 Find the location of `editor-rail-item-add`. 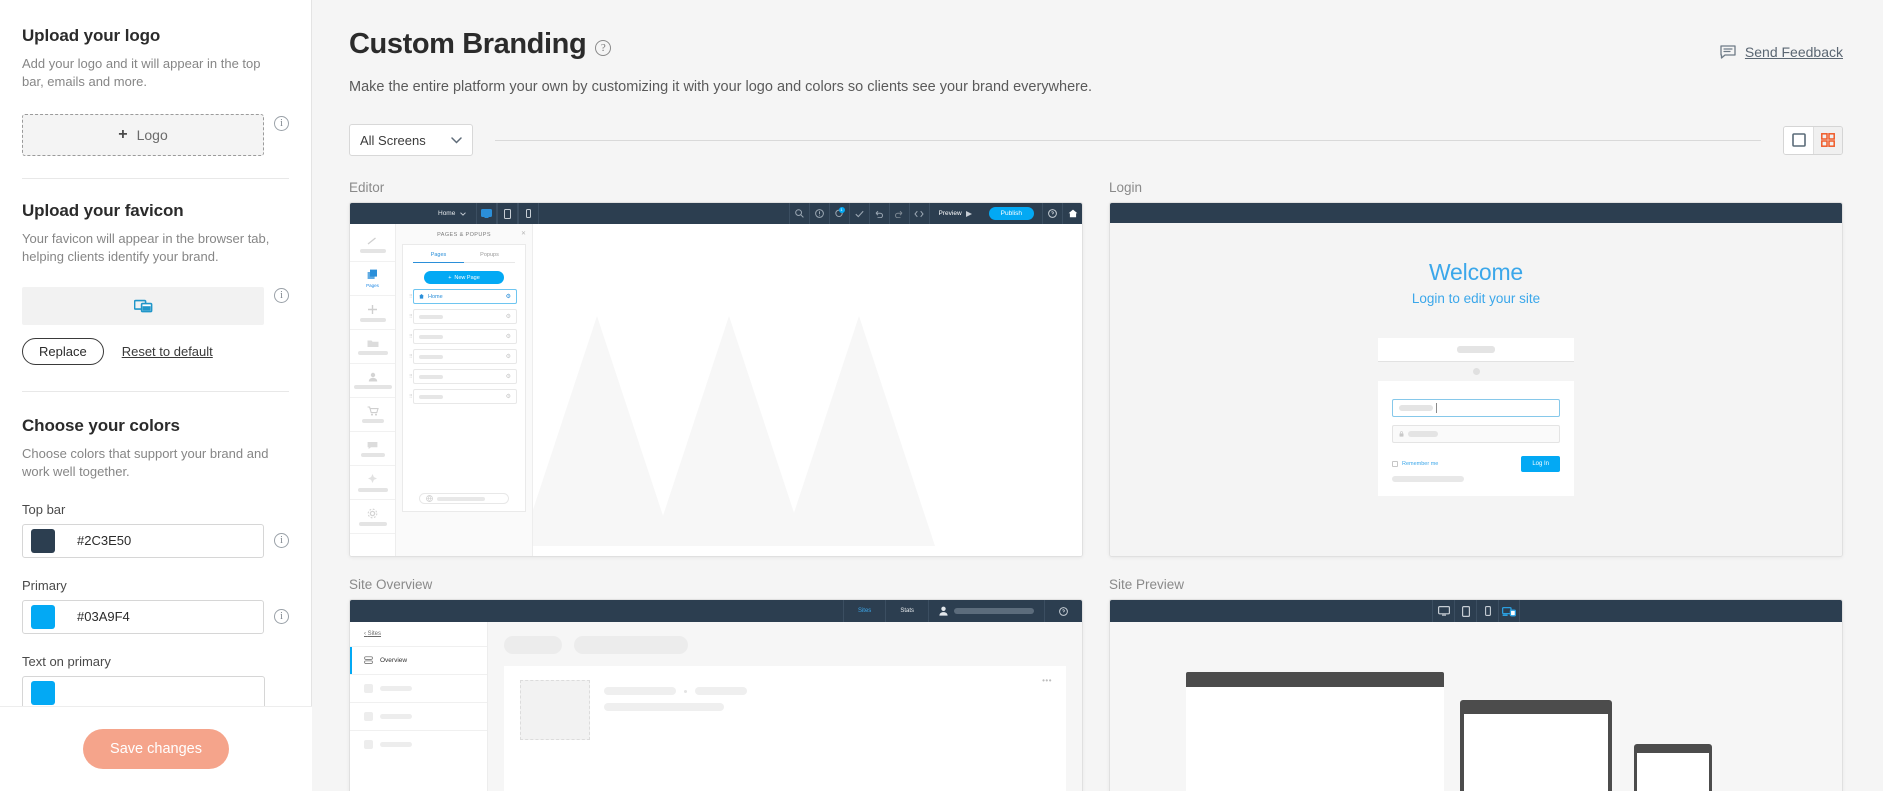

editor-rail-item-add is located at coordinates (372, 313).